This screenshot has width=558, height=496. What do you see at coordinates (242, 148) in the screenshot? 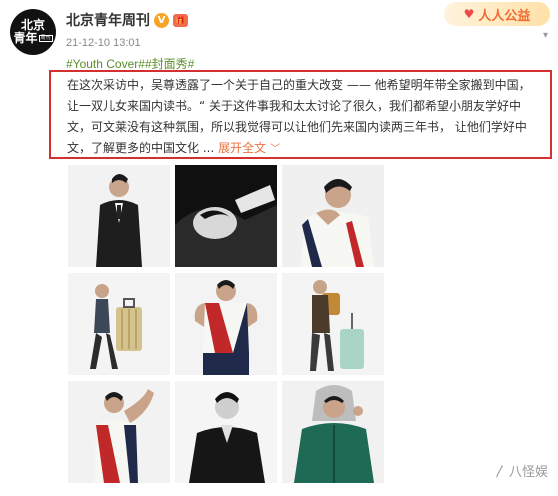
I see `expand-full-text-link: 展开全文` at bounding box center [242, 148].